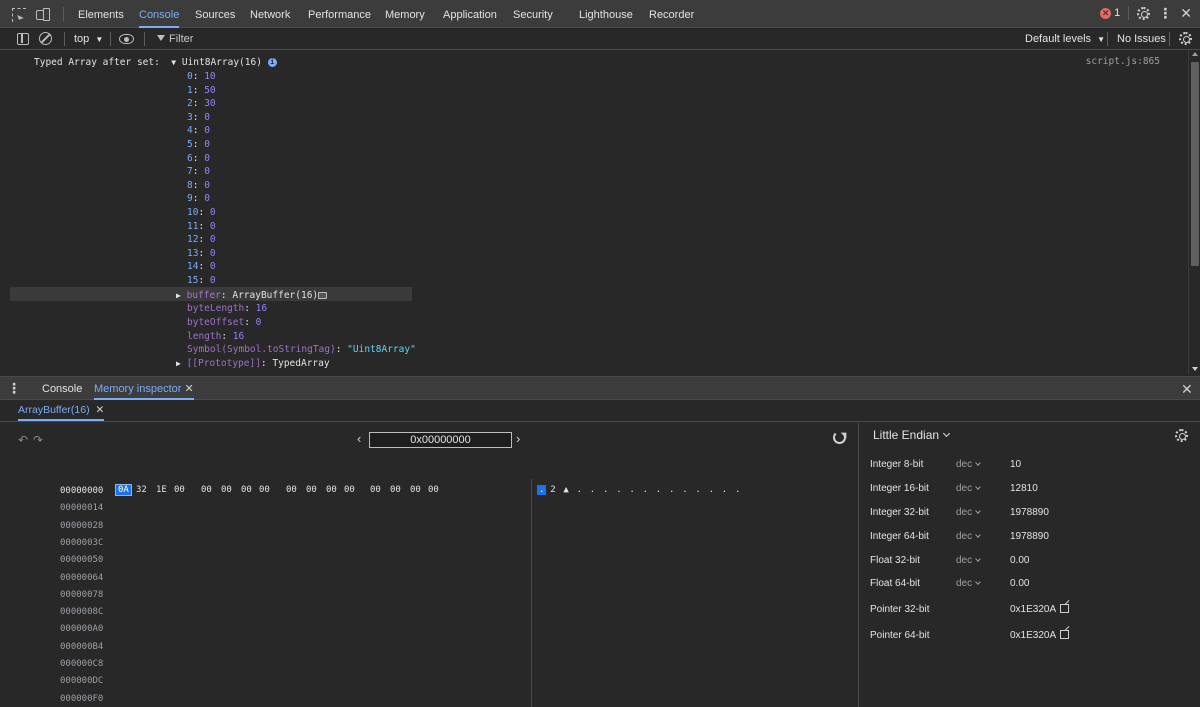 Image resolution: width=1200 pixels, height=707 pixels. What do you see at coordinates (1186, 13) in the screenshot?
I see `close-devtools-icon: ✕` at bounding box center [1186, 13].